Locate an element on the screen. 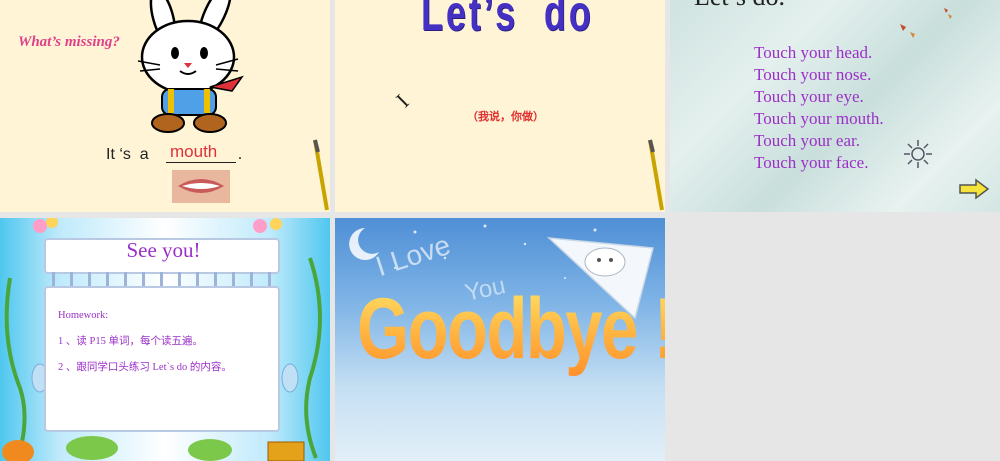 This screenshot has height=461, width=1000. prompt-text: What’s missing? is located at coordinates (69, 42).